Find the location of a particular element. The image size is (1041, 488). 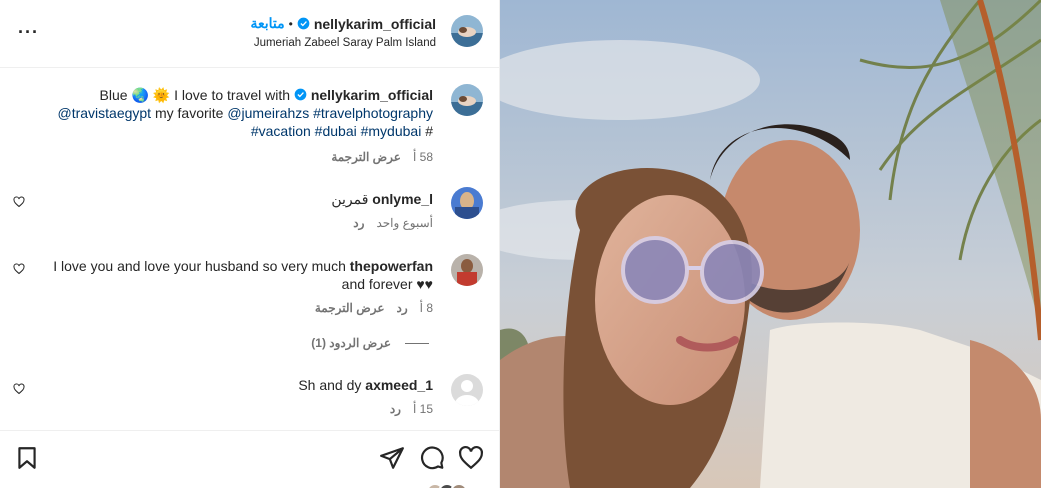

caption-text-mid: I love to travel with is located at coordinates (232, 95).